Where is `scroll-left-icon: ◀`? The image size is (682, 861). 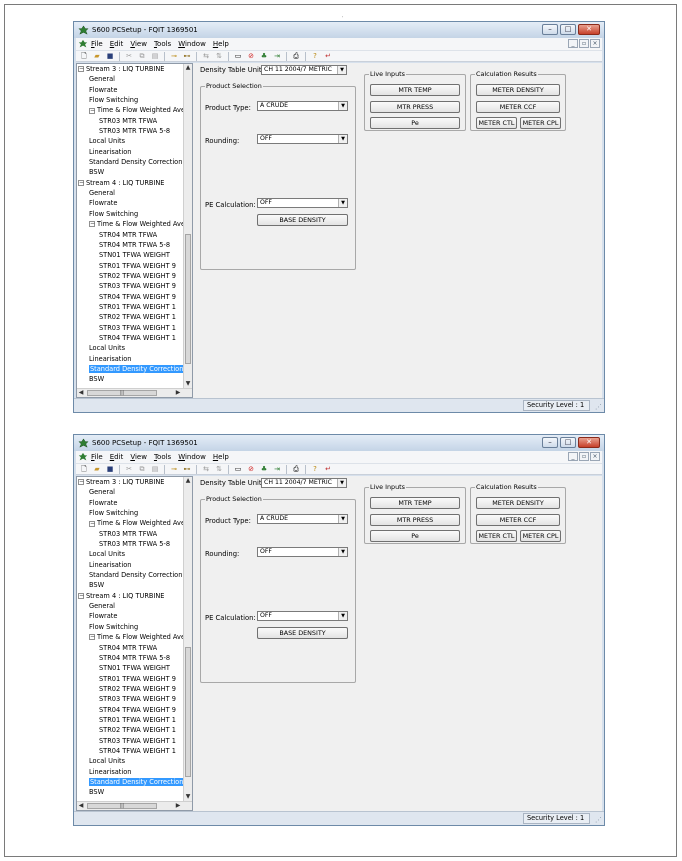
scroll-left-icon: ◀ is located at coordinates (81, 393).